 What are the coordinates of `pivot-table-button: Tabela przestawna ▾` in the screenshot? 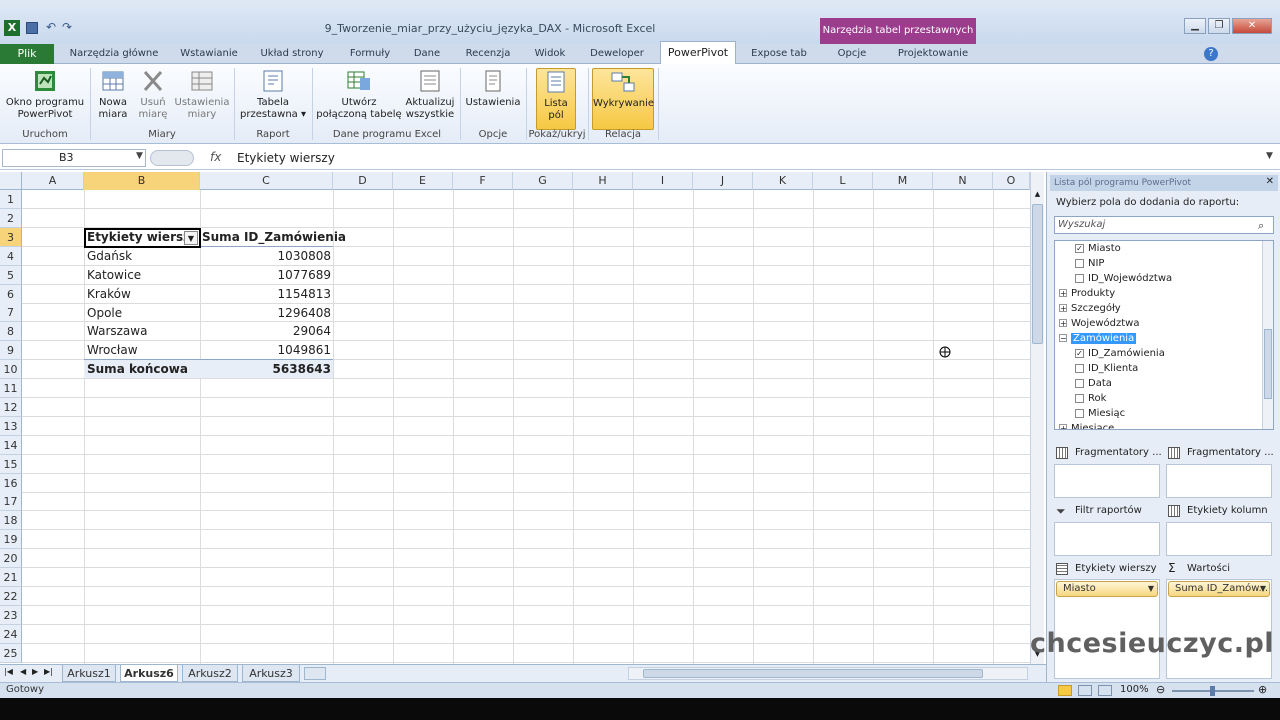 It's located at (273, 97).